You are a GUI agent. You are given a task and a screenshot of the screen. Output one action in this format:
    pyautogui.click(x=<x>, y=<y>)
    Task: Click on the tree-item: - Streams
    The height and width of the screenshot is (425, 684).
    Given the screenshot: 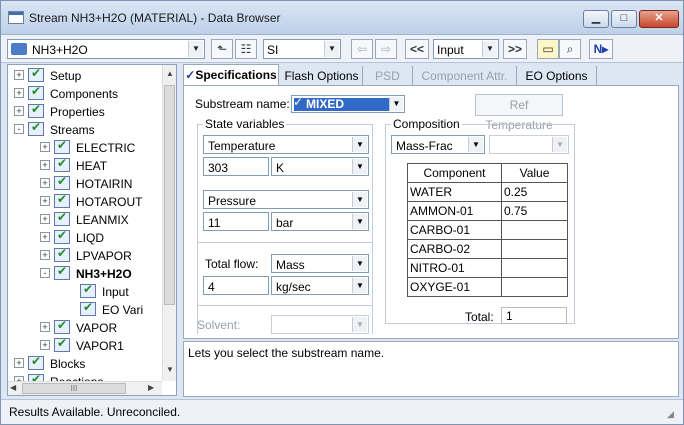 What is the action you would take?
    pyautogui.click(x=86, y=129)
    